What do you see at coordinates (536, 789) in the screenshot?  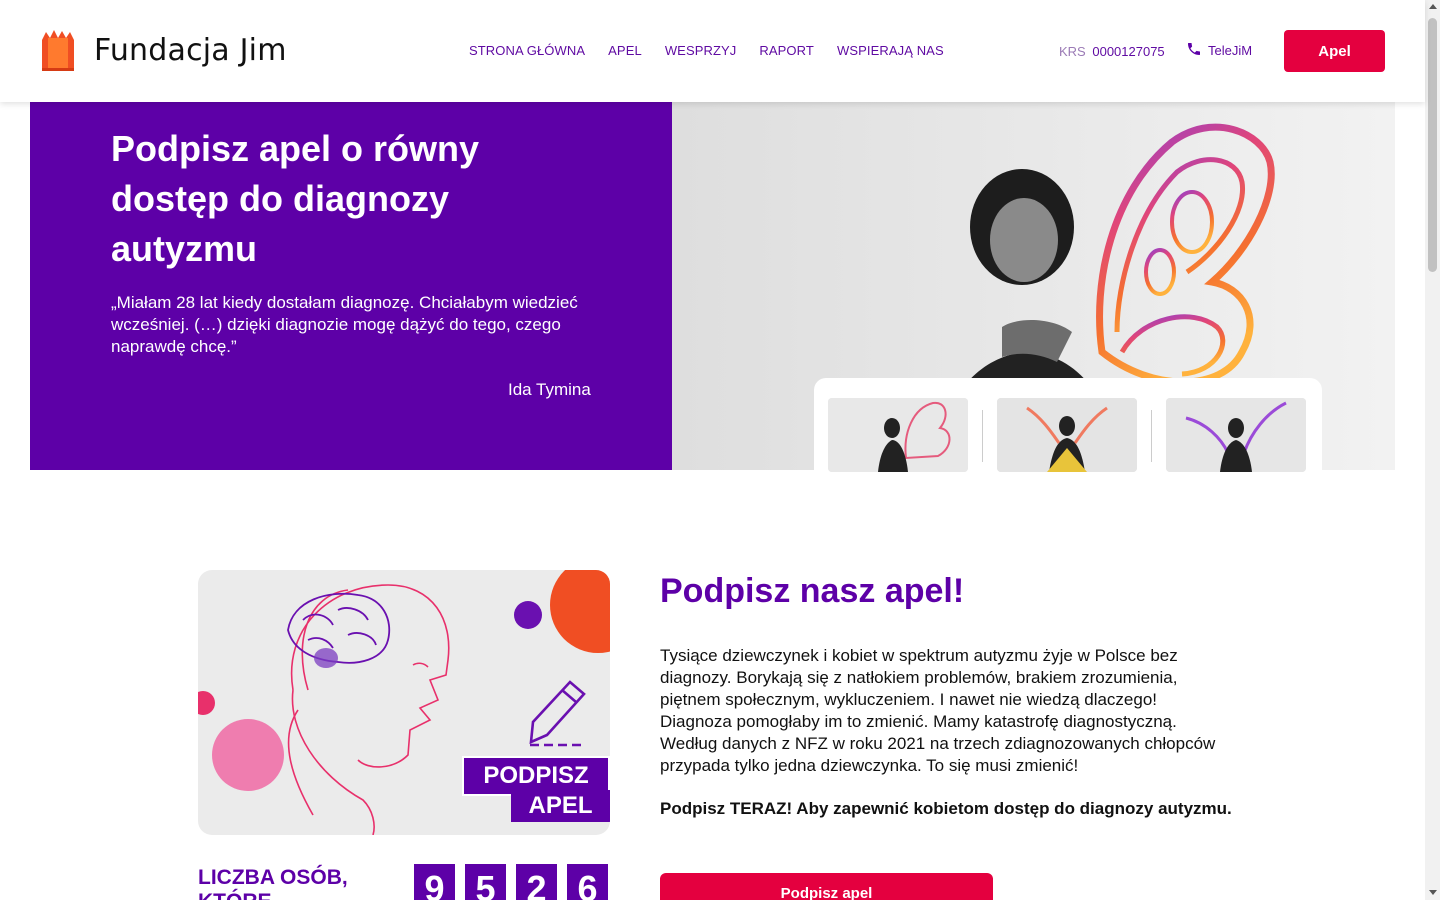 I see `podpisz-apel-badge: PODPISZ APEL` at bounding box center [536, 789].